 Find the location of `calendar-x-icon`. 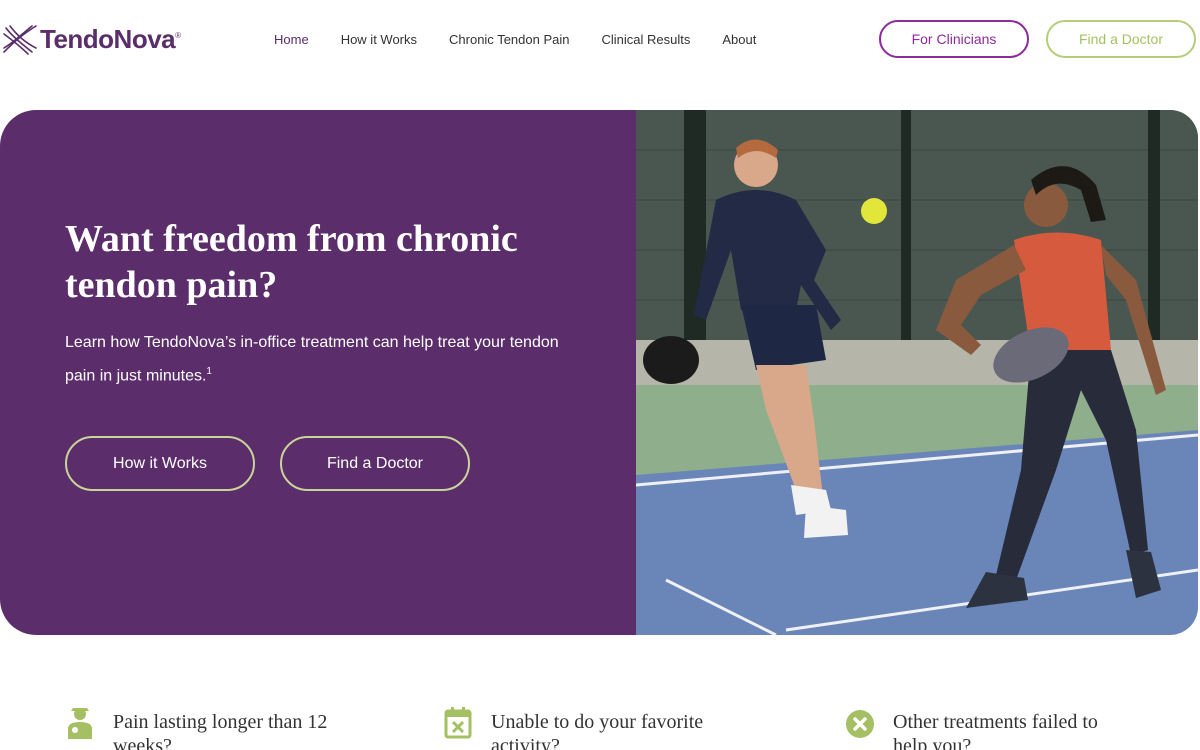

calendar-x-icon is located at coordinates (458, 723).